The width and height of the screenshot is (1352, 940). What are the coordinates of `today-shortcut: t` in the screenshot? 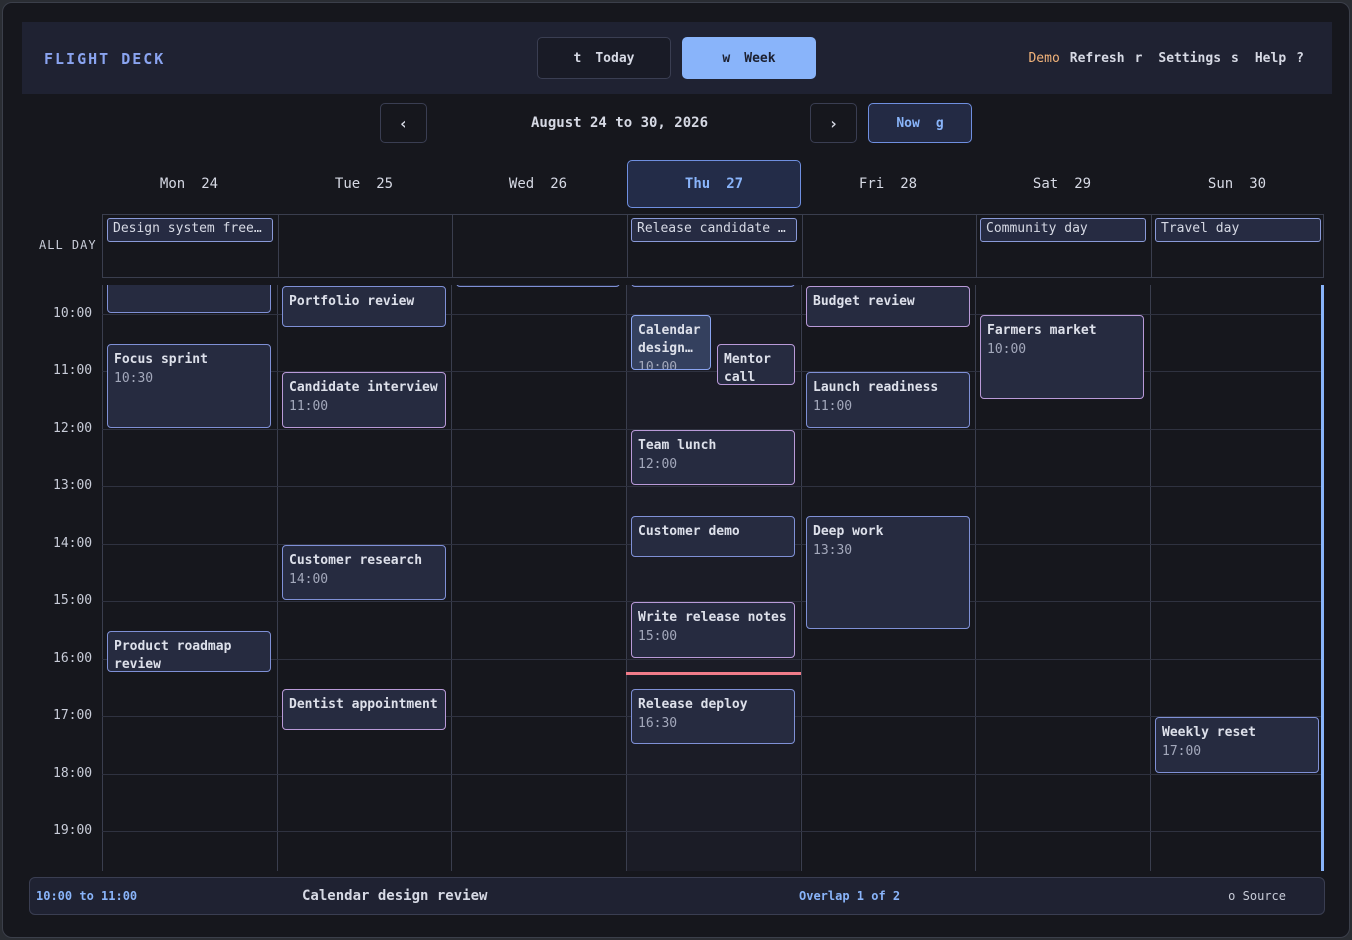 It's located at (577, 58).